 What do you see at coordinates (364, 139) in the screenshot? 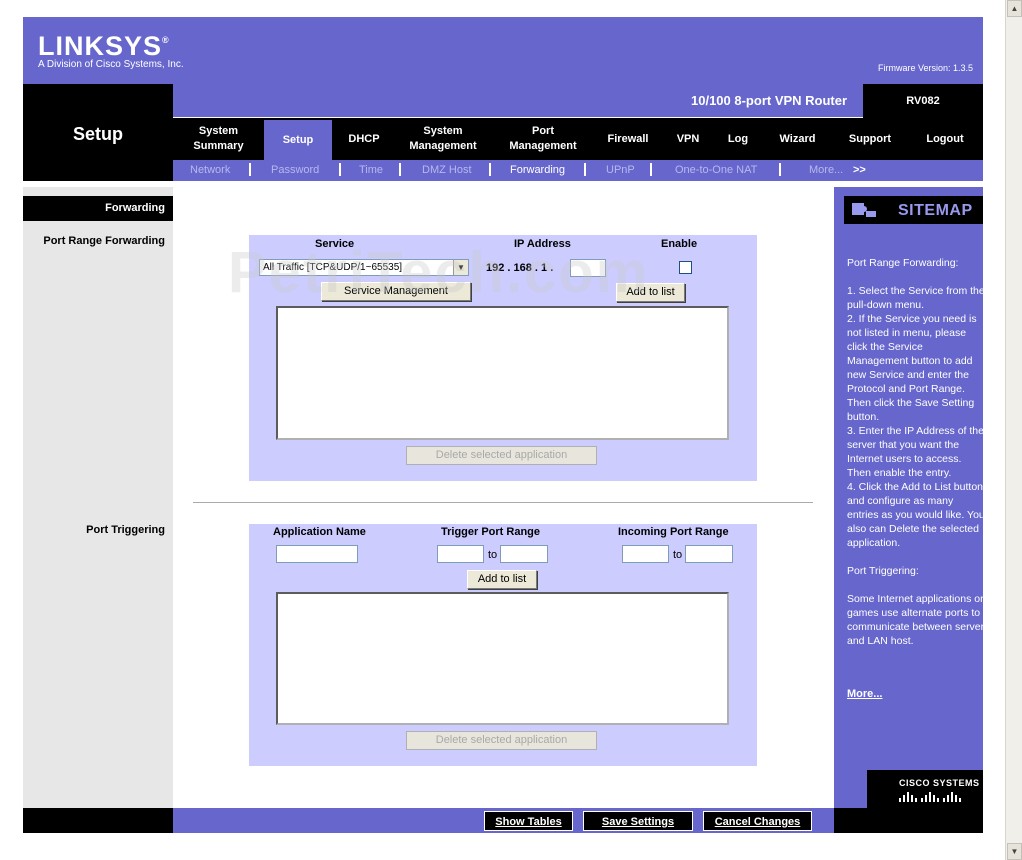
I see `tab-dhcp: DHCP` at bounding box center [364, 139].